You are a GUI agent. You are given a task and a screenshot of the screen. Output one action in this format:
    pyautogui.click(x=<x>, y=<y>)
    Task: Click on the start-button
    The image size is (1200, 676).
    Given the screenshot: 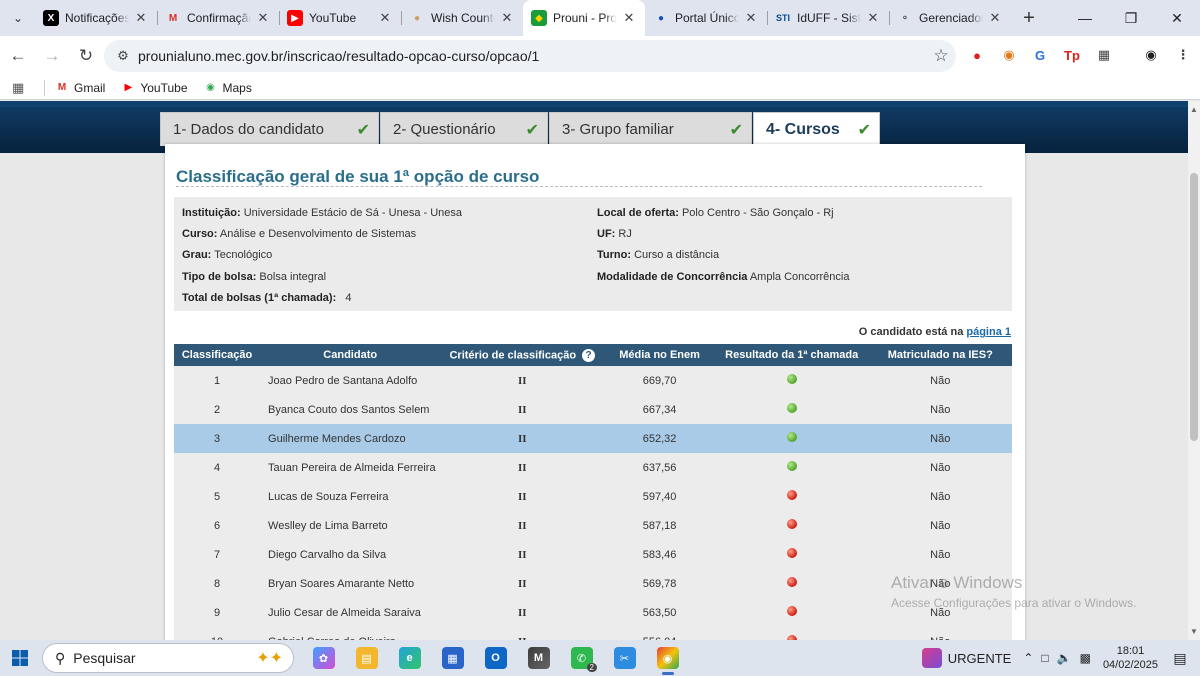 What is the action you would take?
    pyautogui.click(x=20, y=658)
    